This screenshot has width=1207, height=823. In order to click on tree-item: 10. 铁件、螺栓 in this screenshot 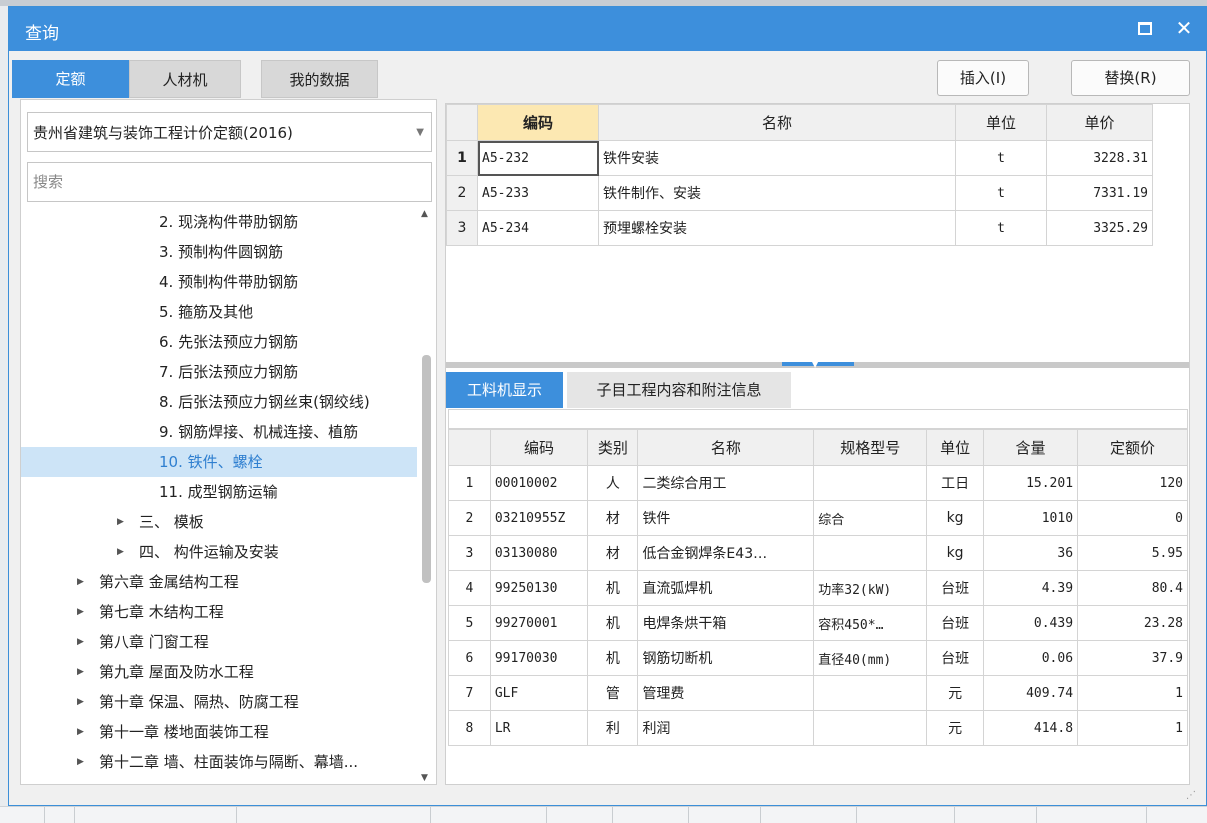, I will do `click(220, 462)`.